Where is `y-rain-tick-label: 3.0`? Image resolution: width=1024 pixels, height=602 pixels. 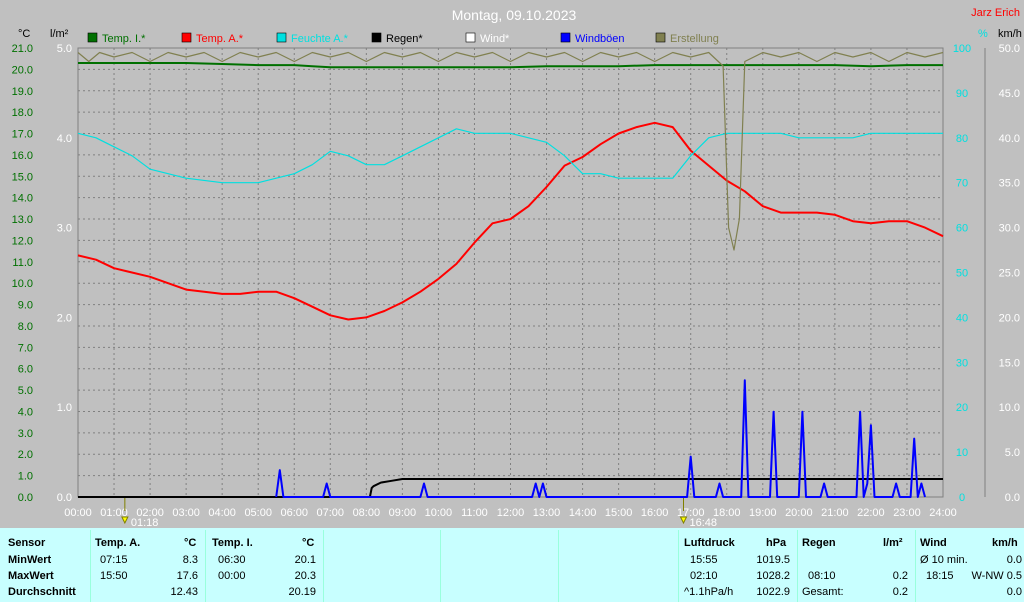
y-rain-tick-label: 3.0 is located at coordinates (64, 229).